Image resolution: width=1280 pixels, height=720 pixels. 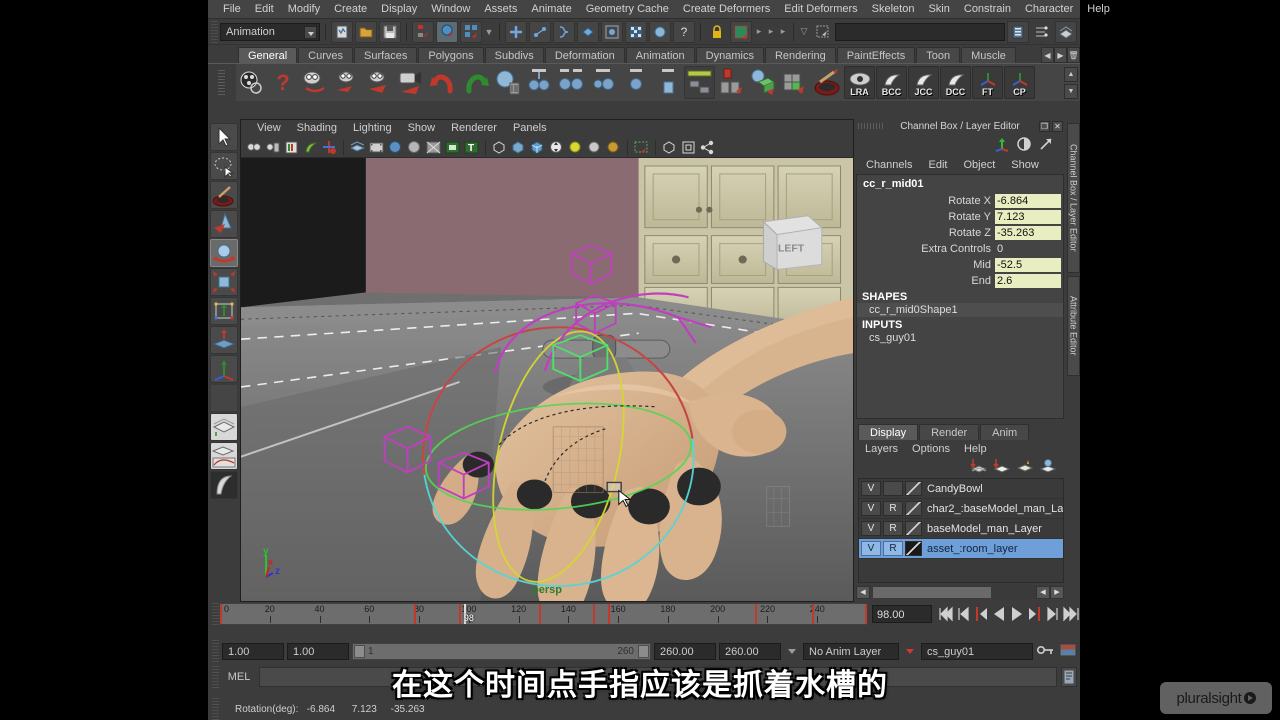 What do you see at coordinates (539, 82) in the screenshot?
I see `constraint-parent-icon` at bounding box center [539, 82].